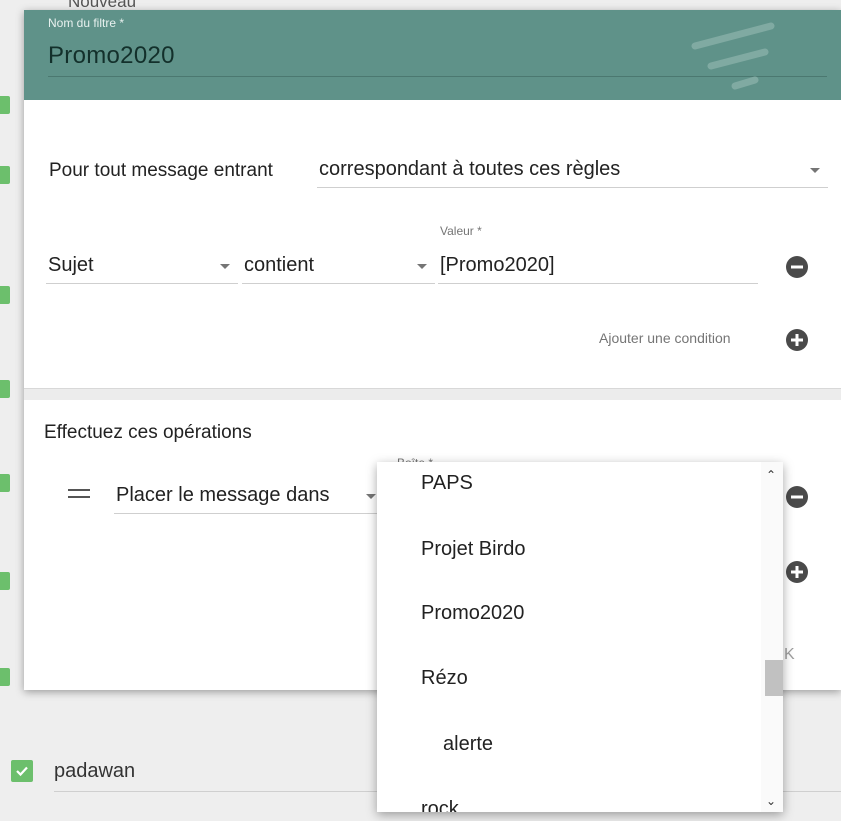 The height and width of the screenshot is (821, 841). What do you see at coordinates (470, 169) in the screenshot?
I see `match-mode-value: correspondant à toutes ces règles` at bounding box center [470, 169].